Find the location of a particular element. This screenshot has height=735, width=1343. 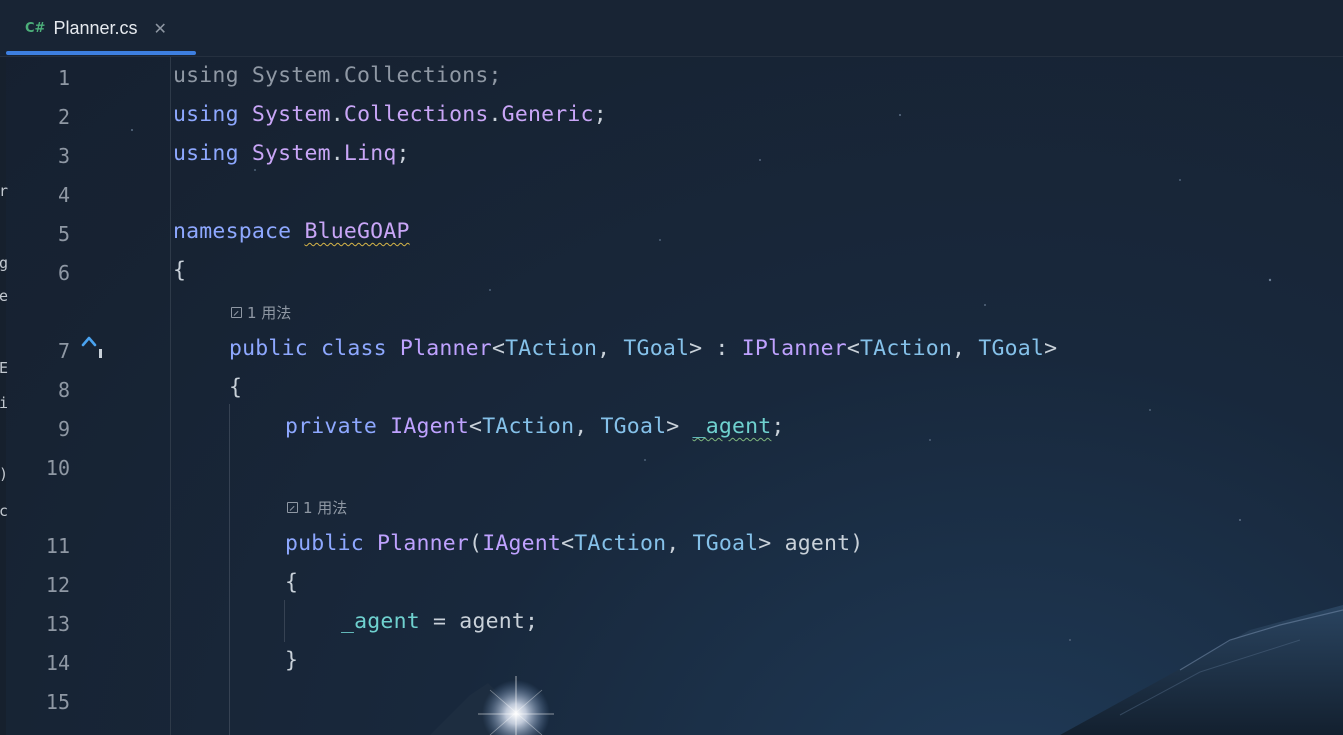

line-number: 5 is located at coordinates (35, 234).